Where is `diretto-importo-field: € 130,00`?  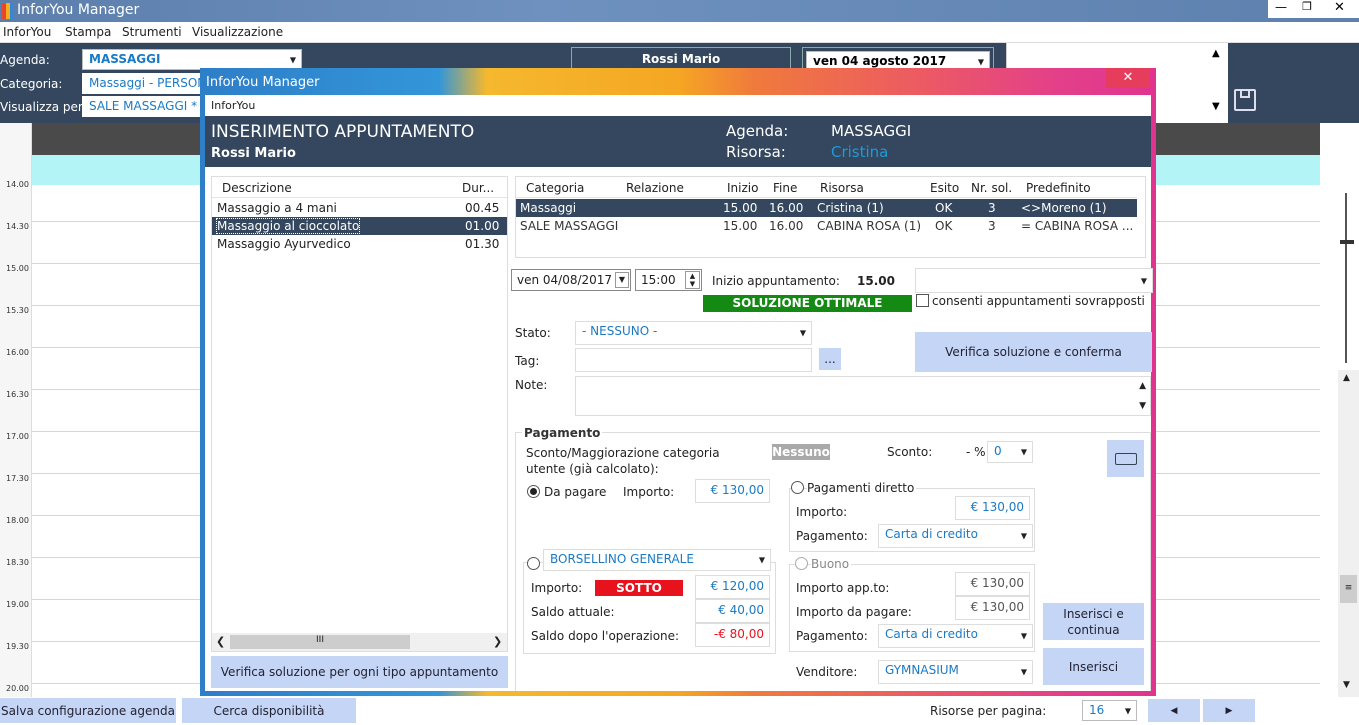
diretto-importo-field: € 130,00 is located at coordinates (992, 508).